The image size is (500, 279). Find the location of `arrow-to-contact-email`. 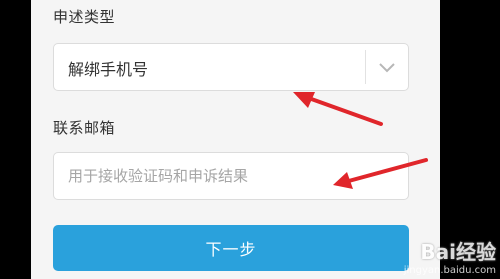

arrow-to-contact-email is located at coordinates (380, 173).